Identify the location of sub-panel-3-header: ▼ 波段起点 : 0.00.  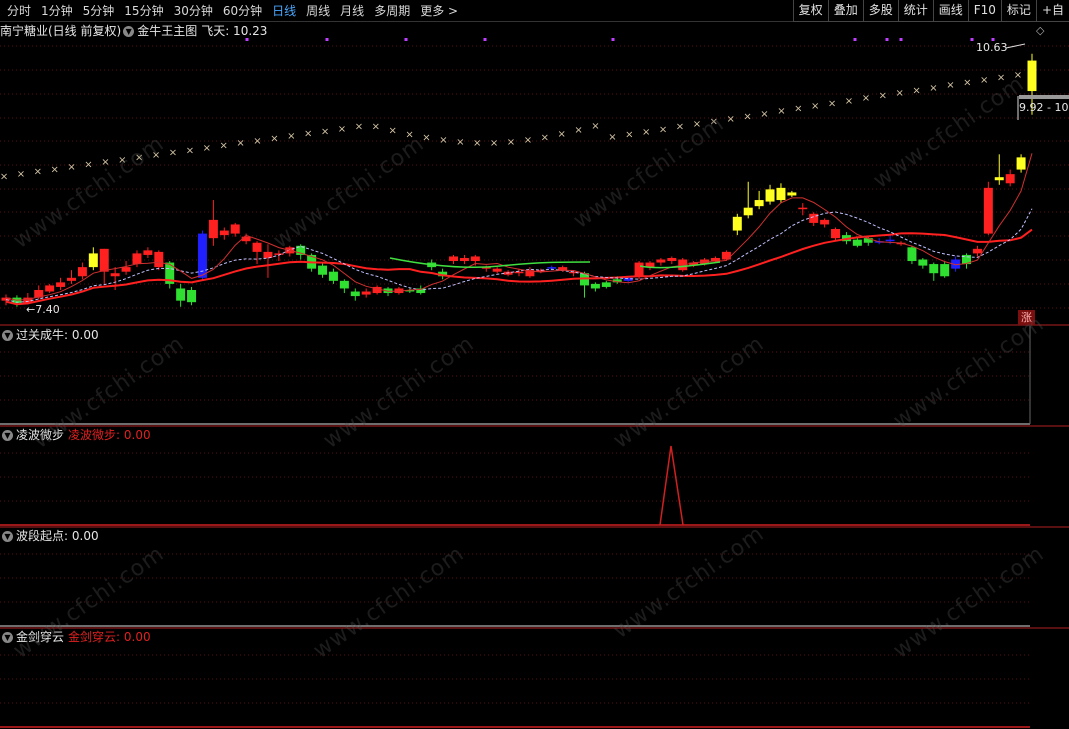
(49, 536).